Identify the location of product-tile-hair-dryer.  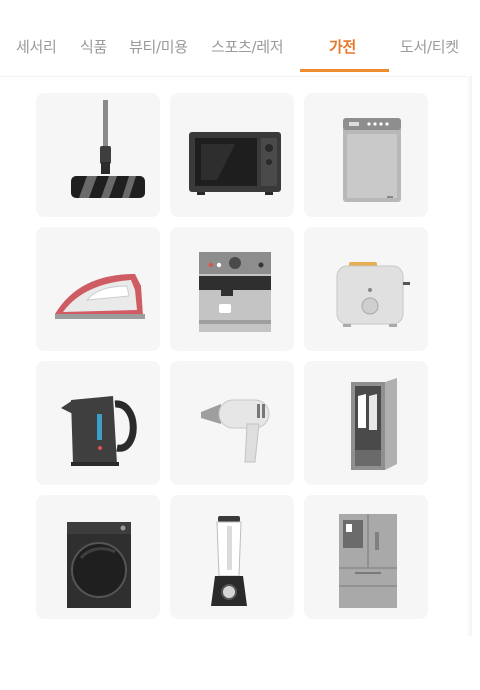
(232, 423).